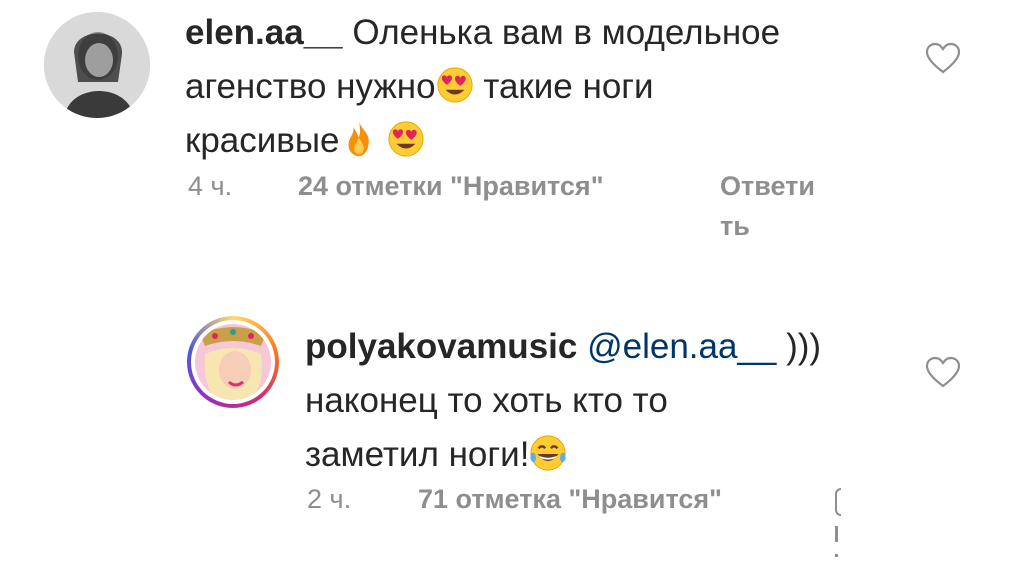 This screenshot has height=576, width=1024. What do you see at coordinates (262, 140) in the screenshot?
I see `comment-body-line: красивые` at bounding box center [262, 140].